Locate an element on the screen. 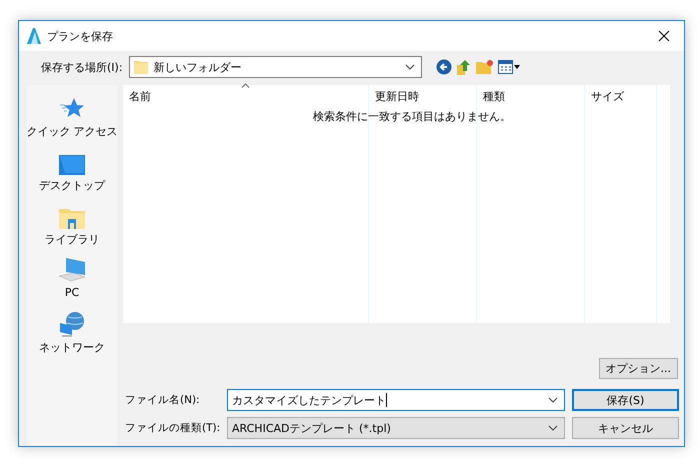  app-logo-icon is located at coordinates (34, 36).